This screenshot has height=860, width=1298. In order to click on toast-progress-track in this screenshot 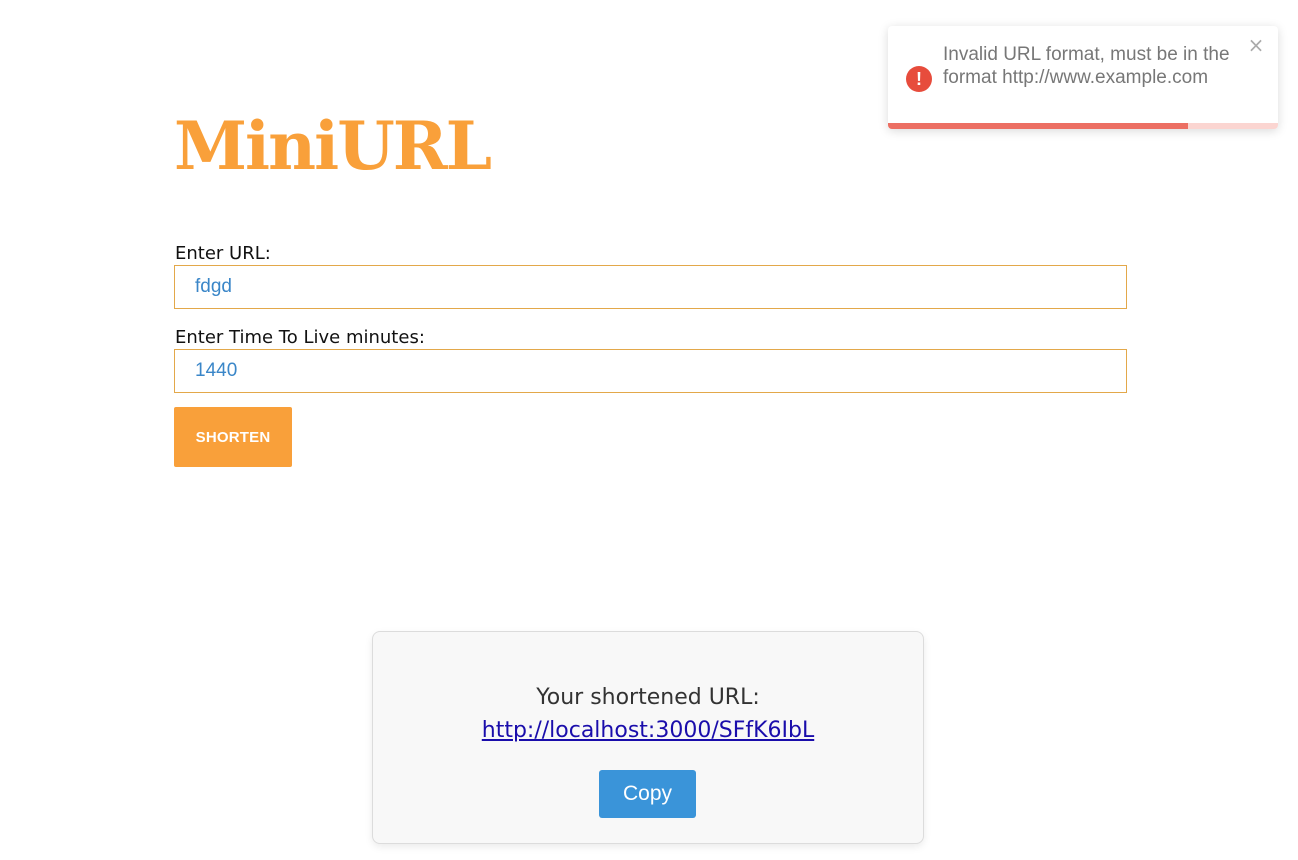, I will do `click(1083, 126)`.